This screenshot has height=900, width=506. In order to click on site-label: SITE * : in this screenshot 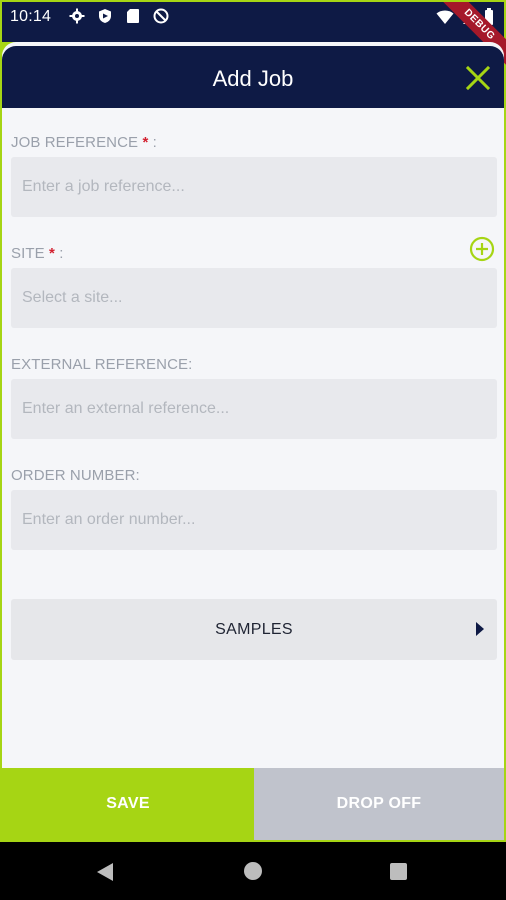, I will do `click(37, 253)`.